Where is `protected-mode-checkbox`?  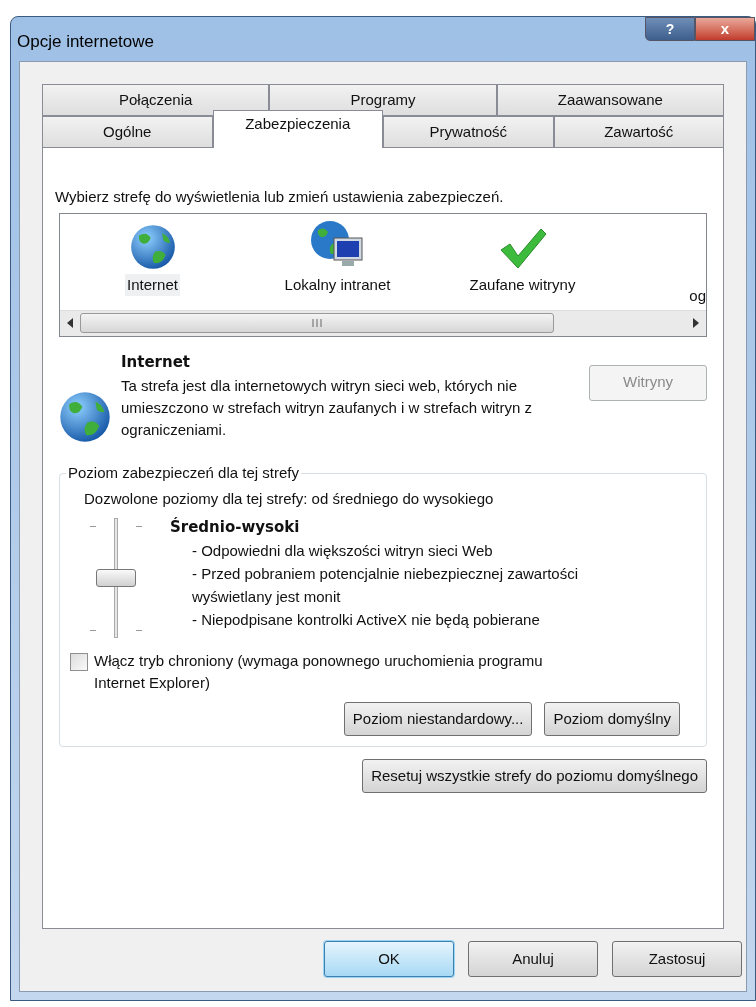
protected-mode-checkbox is located at coordinates (79, 662).